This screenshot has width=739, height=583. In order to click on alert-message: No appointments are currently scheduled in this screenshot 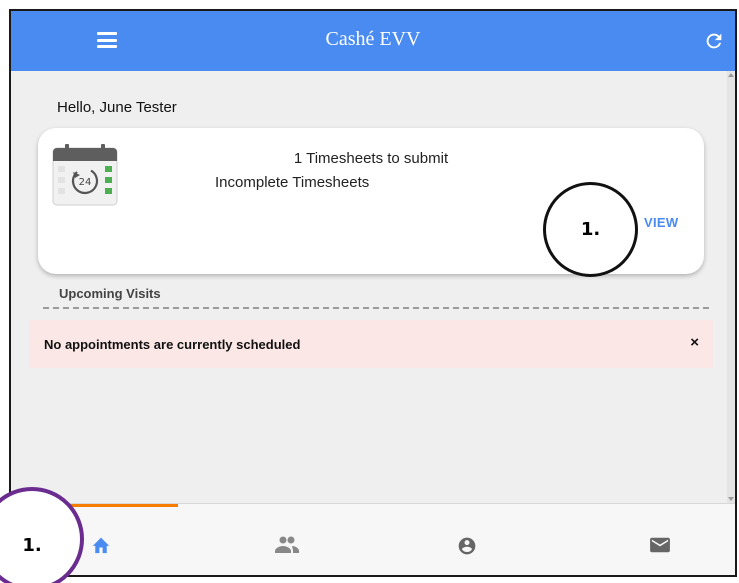, I will do `click(172, 344)`.